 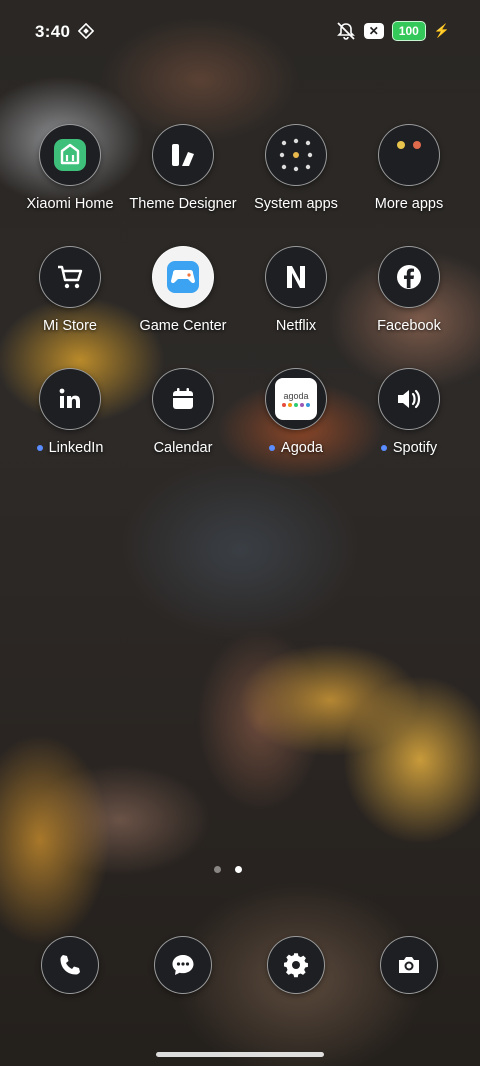 I want to click on camera-icon, so click(x=409, y=965).